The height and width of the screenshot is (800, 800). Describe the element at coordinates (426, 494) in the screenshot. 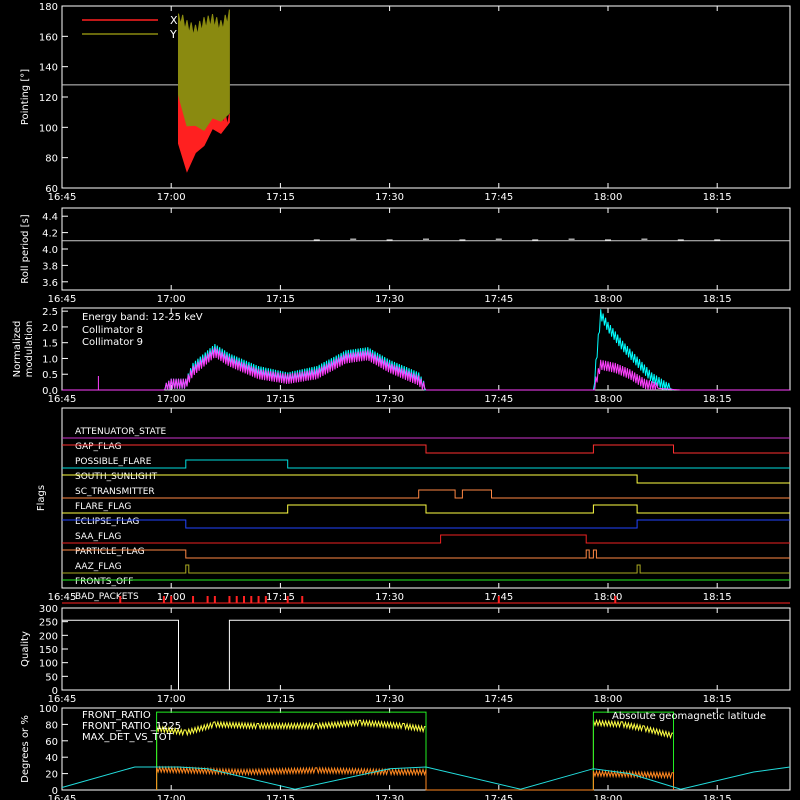

I see `flag-line-sc-transmitter` at that location.